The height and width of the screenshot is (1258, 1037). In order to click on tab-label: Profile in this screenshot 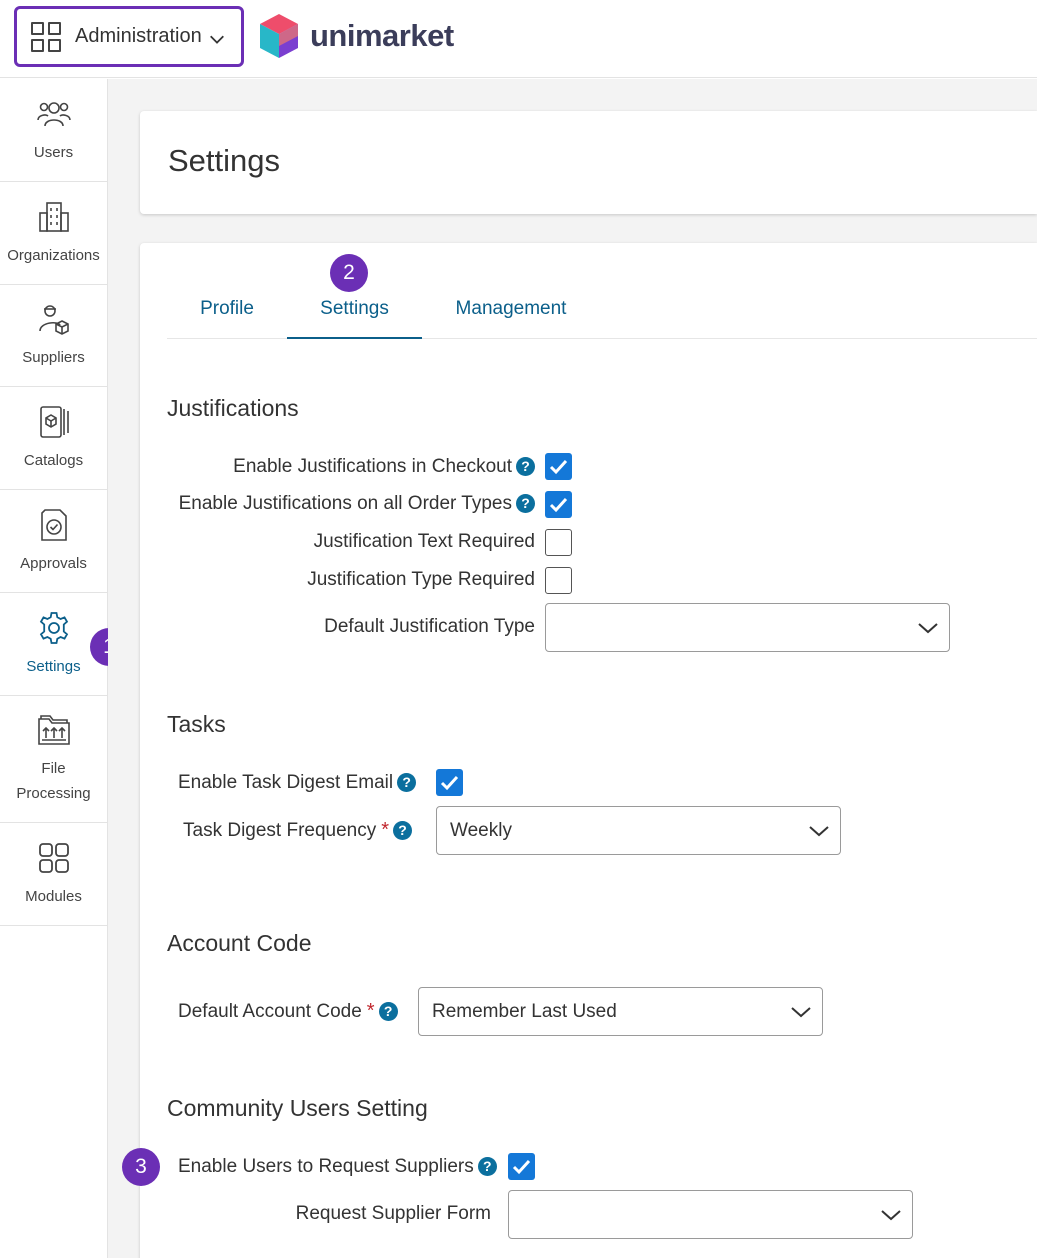, I will do `click(227, 308)`.